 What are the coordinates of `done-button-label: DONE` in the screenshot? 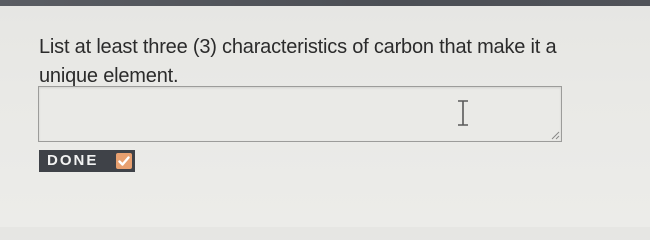 It's located at (73, 160).